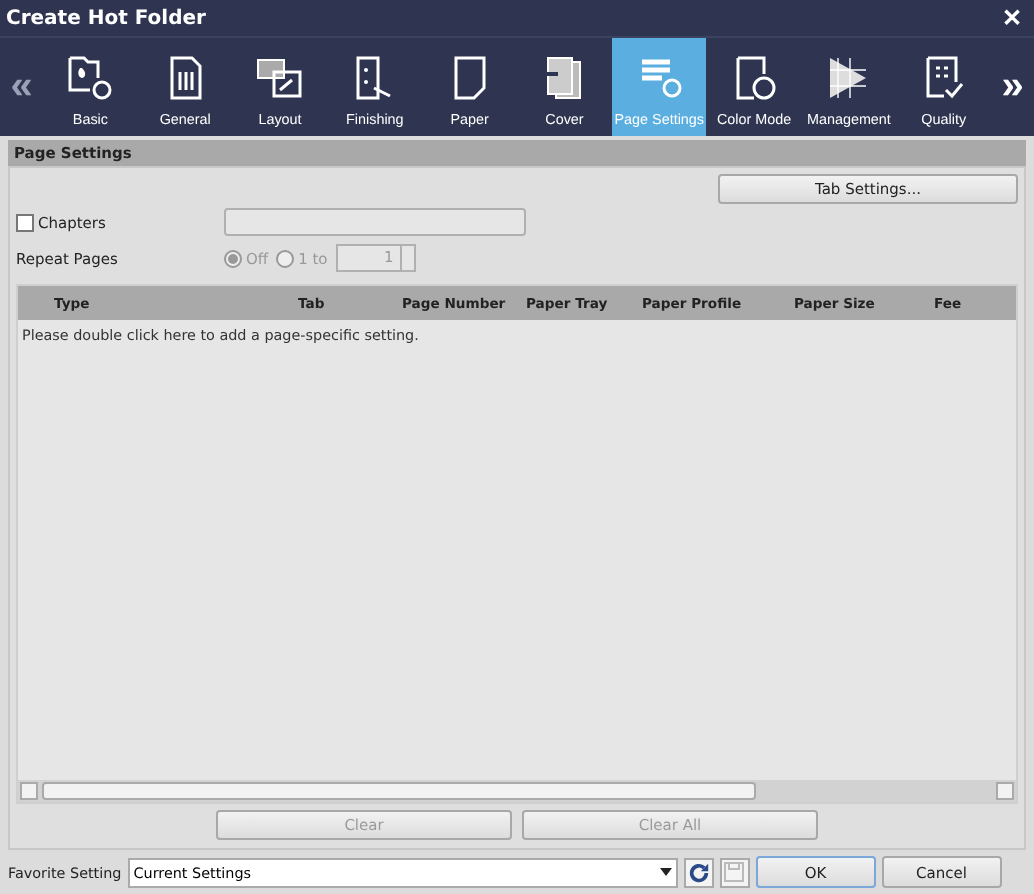 This screenshot has width=1034, height=894. Describe the element at coordinates (25, 222) in the screenshot. I see `chapters-checkbox` at that location.